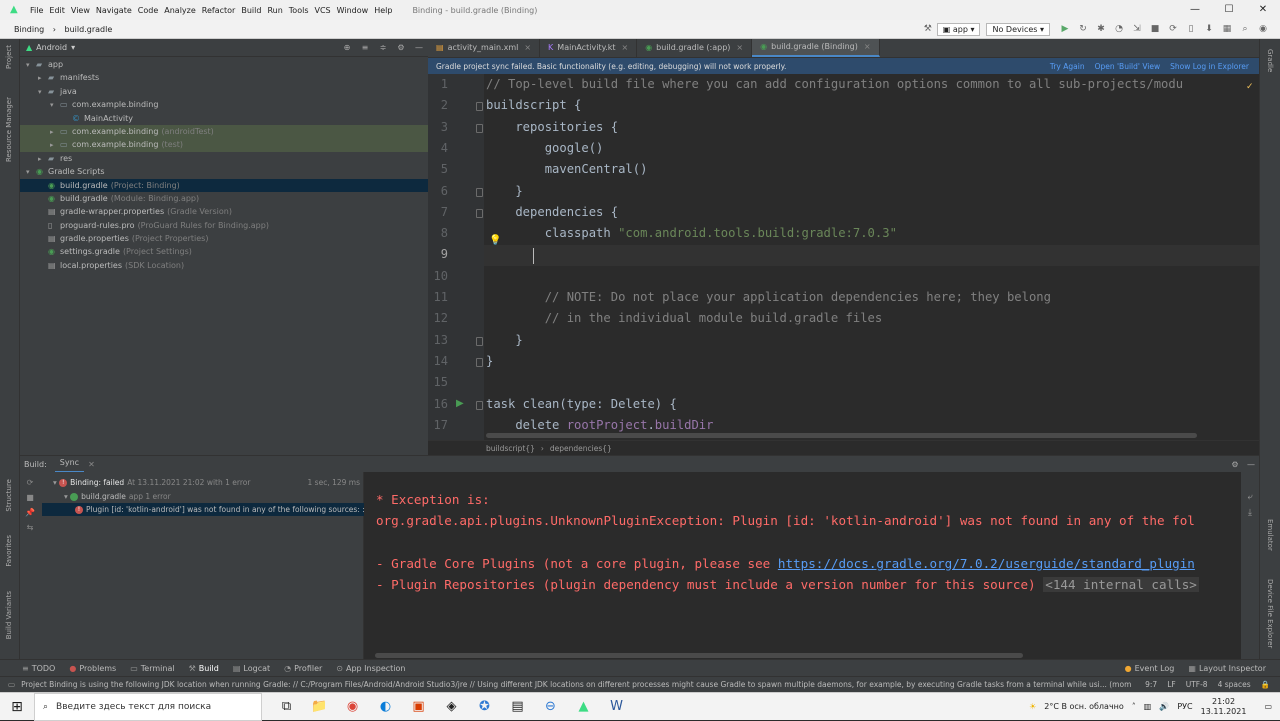  Describe the element at coordinates (9, 615) in the screenshot. I see `build-variants-tool-button: Build Variants` at that location.